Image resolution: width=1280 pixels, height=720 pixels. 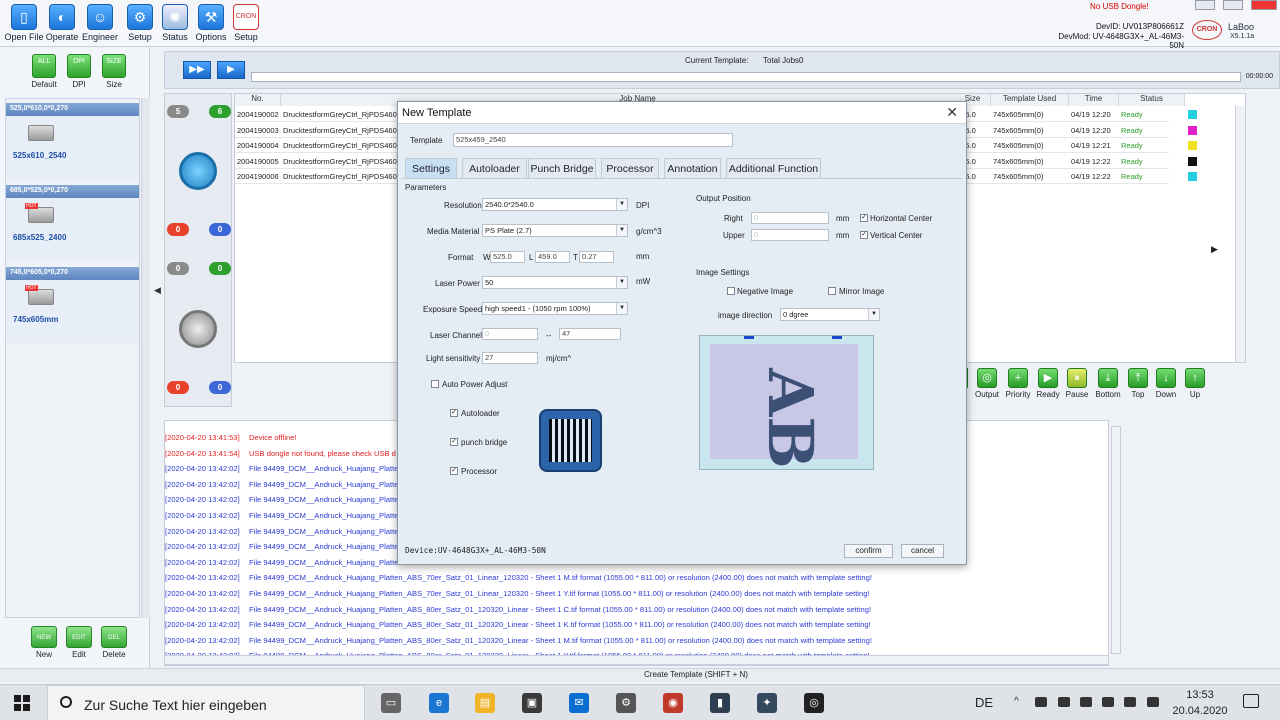 I want to click on new-template-button: NEW New, so click(x=44, y=642).